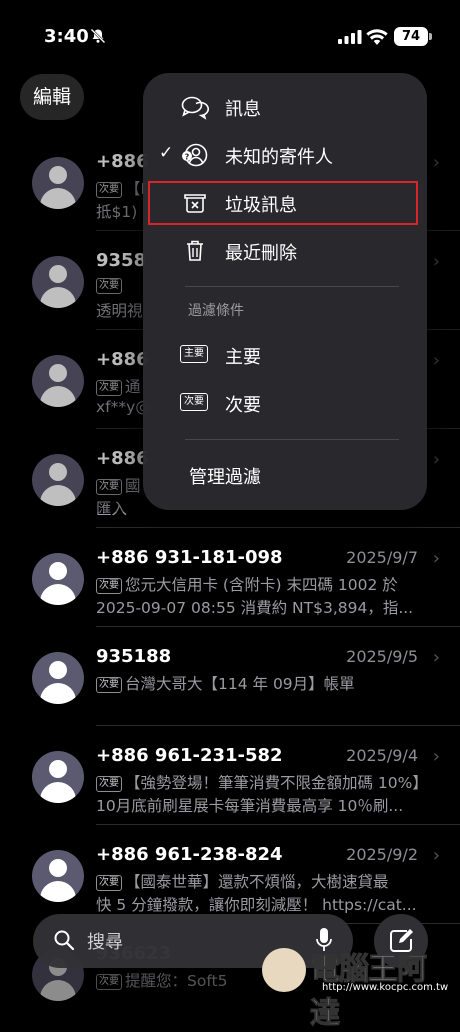  Describe the element at coordinates (382, 656) in the screenshot. I see `message-date: 2025/9/5` at that location.